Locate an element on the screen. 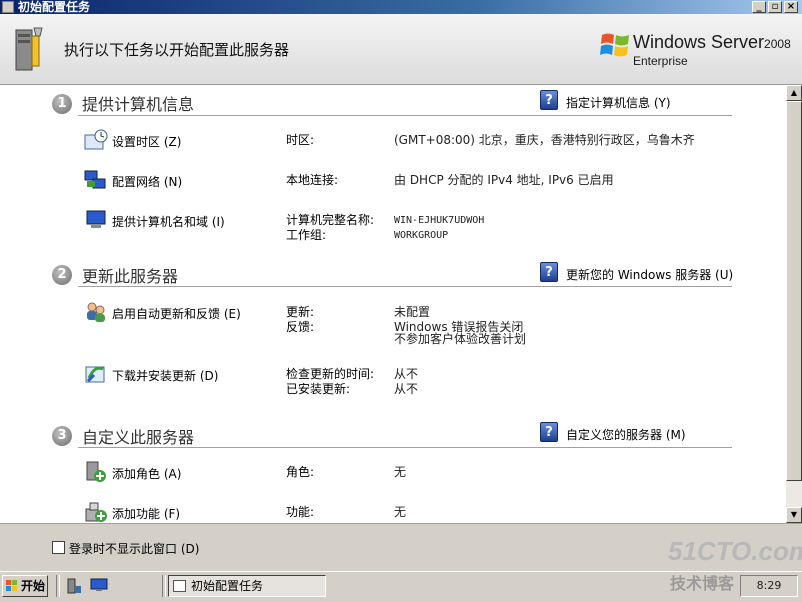 The width and height of the screenshot is (802, 602). enable-auto-update-link: 启用自动更新和反馈 (E) is located at coordinates (176, 313).